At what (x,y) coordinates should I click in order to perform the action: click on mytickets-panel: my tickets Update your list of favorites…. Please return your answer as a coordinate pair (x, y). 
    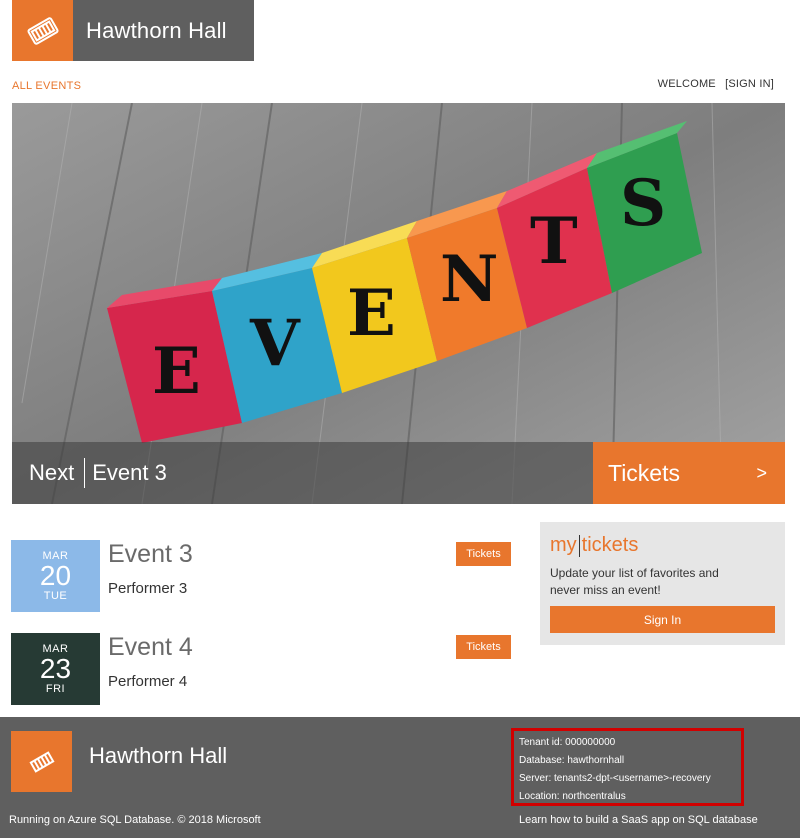
    Looking at the image, I should click on (662, 583).